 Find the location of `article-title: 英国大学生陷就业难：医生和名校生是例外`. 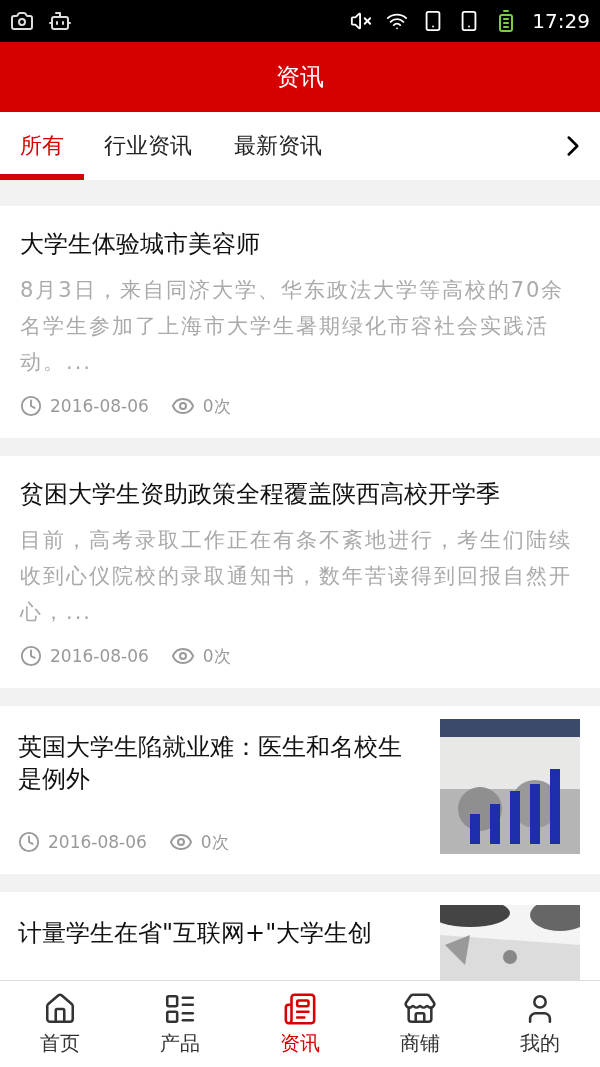

article-title: 英国大学生陷就业难：医生和名校生是例外 is located at coordinates (210, 763).